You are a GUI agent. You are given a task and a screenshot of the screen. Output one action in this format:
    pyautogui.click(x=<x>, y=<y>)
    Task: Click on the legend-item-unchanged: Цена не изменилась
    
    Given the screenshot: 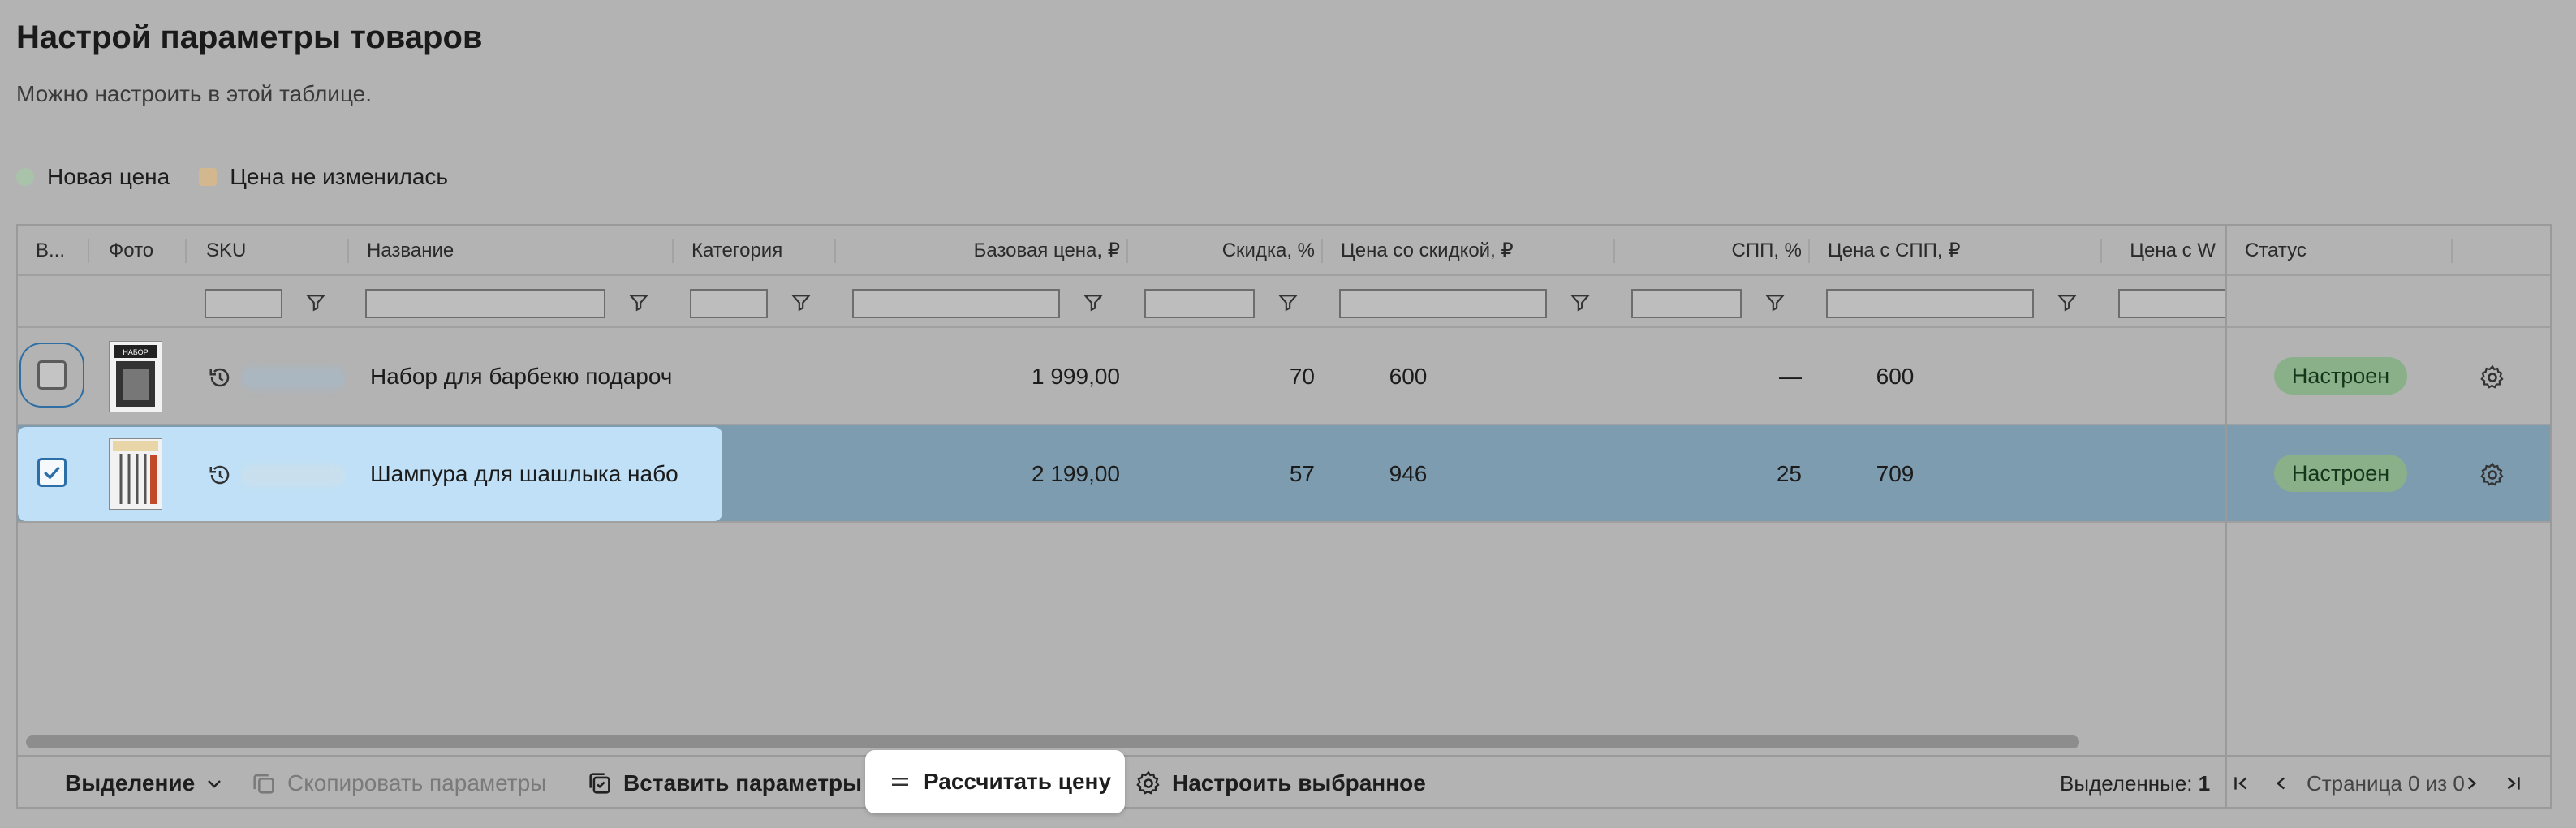 What is the action you would take?
    pyautogui.click(x=324, y=177)
    